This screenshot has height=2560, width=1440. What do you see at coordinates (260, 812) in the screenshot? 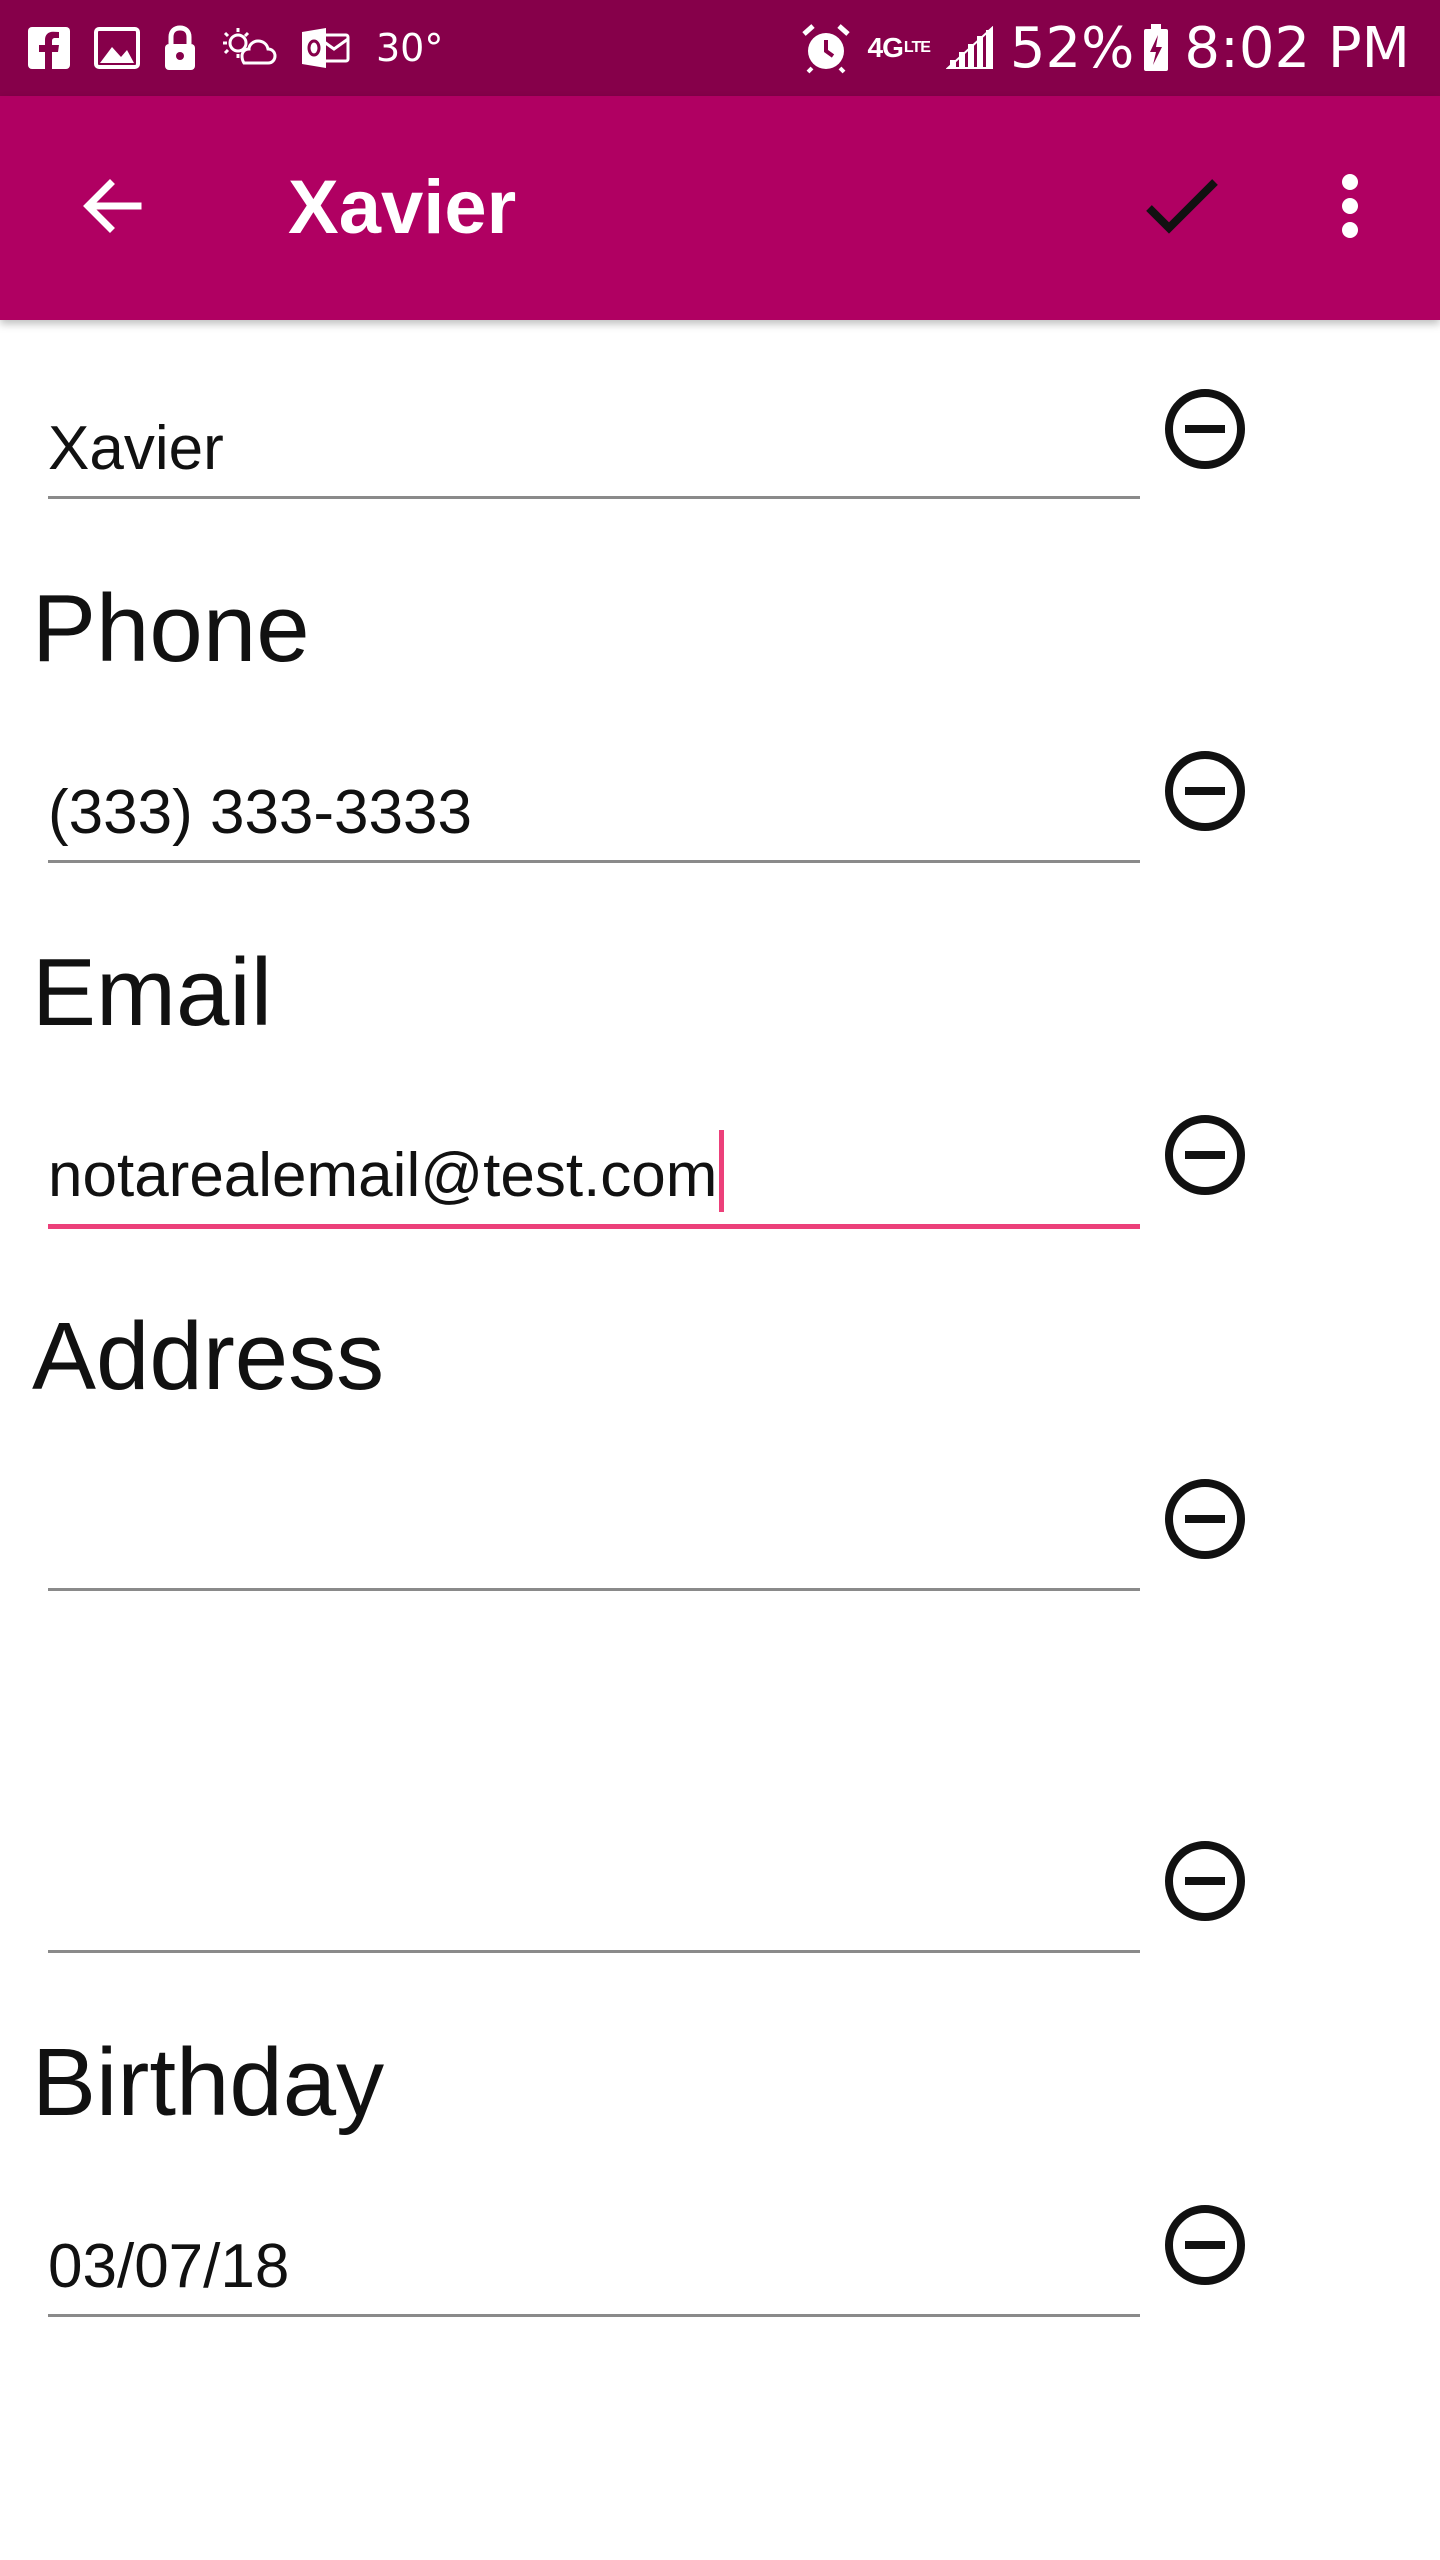
I see `phone-value: (333) 333-3333` at bounding box center [260, 812].